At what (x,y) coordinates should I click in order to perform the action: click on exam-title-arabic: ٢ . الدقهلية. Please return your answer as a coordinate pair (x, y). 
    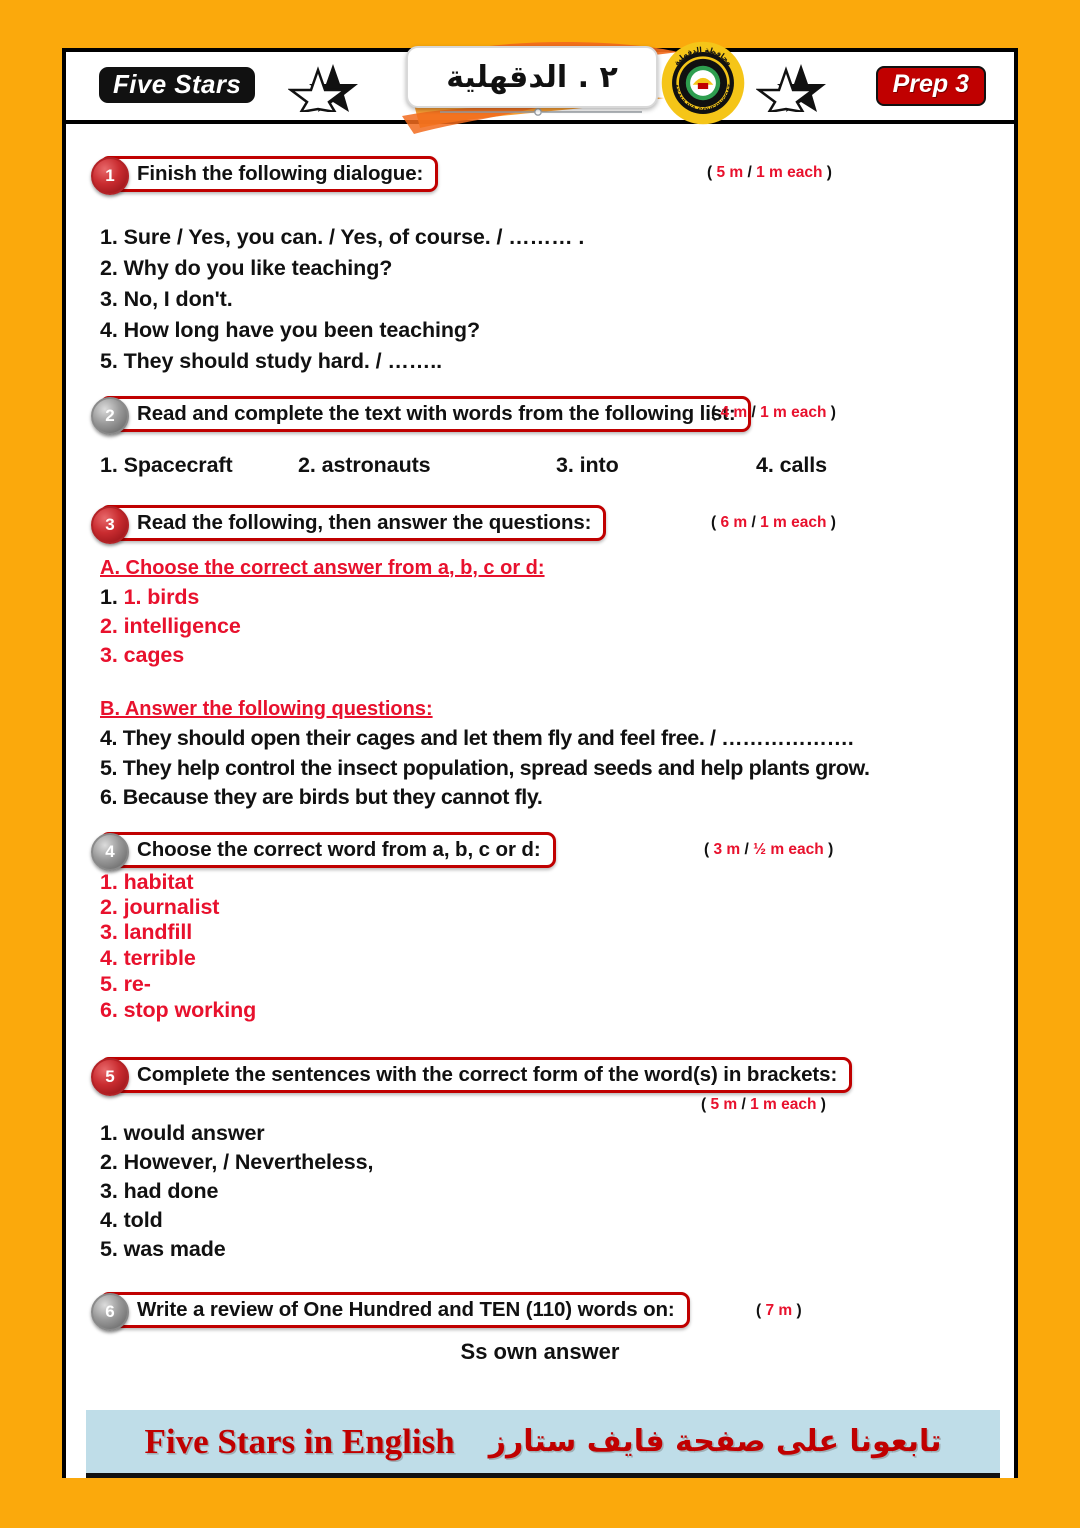
    Looking at the image, I should click on (532, 77).